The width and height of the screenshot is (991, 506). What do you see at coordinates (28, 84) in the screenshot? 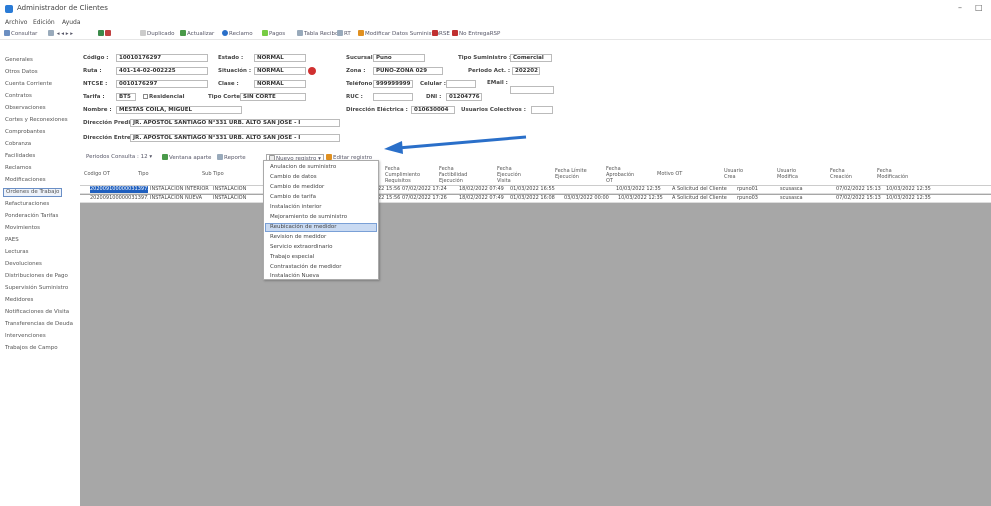
I see `sidebar-item-cuenta-corriente: Cuenta Corriente` at bounding box center [28, 84].